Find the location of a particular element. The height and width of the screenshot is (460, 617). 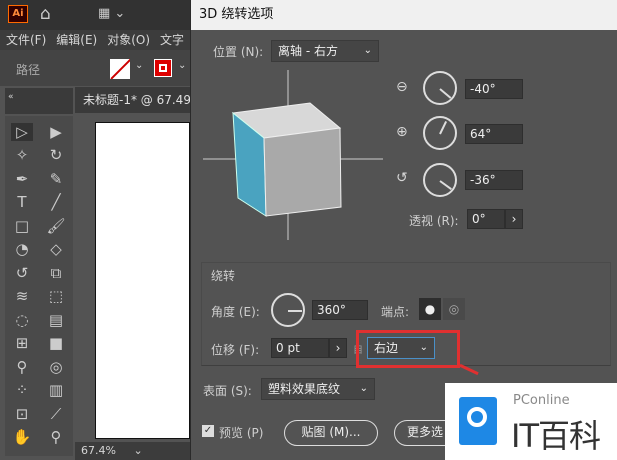

paintbrush-icon: 🖌 is located at coordinates (55, 226).